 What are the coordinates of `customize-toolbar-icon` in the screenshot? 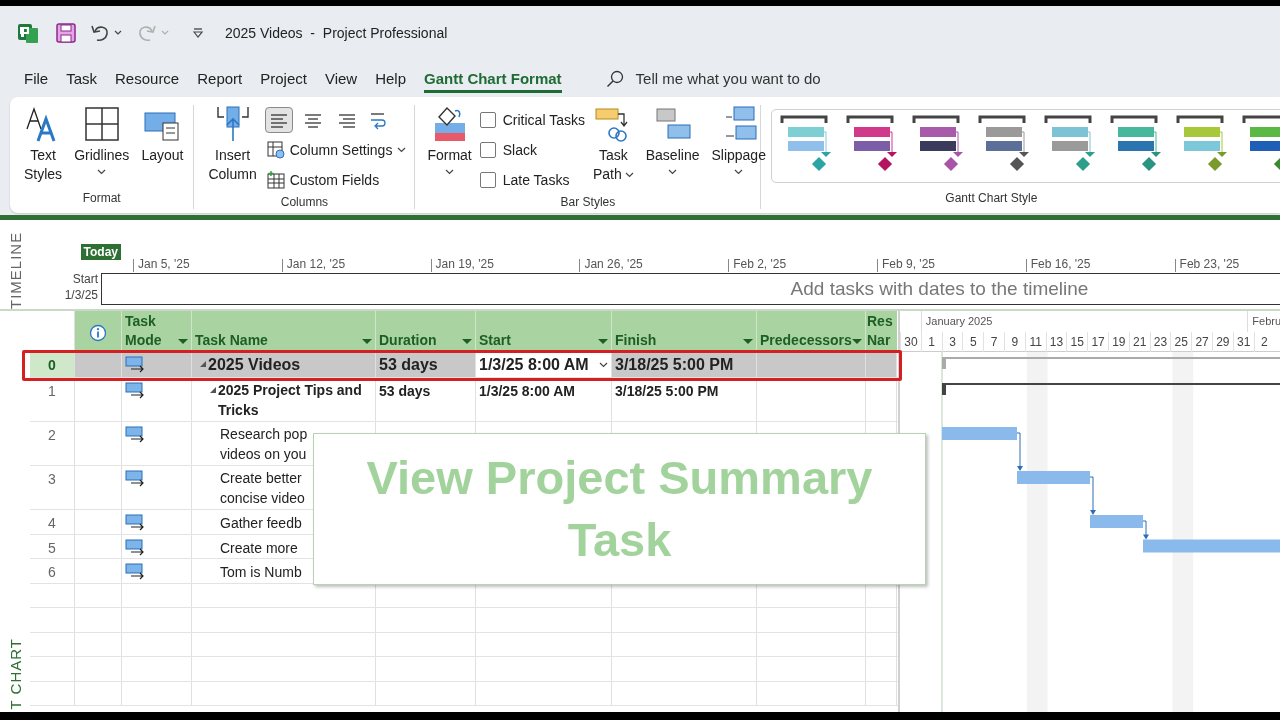 It's located at (198, 33).